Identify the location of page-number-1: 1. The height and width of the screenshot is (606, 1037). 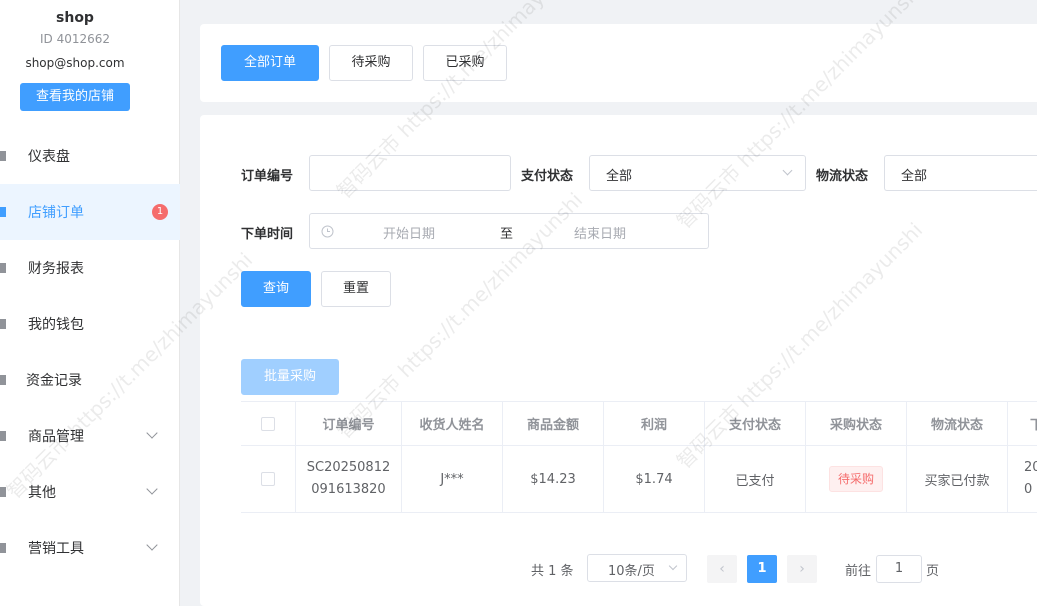
(762, 569).